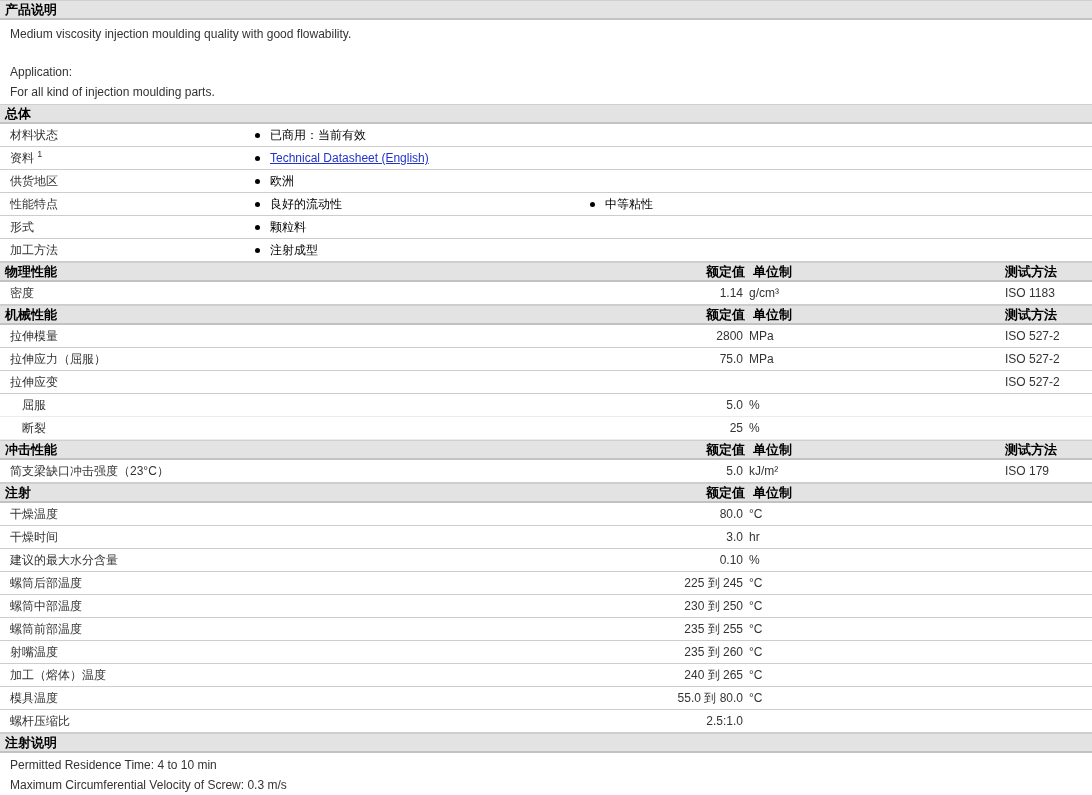 This screenshot has width=1092, height=795. What do you see at coordinates (31, 10) in the screenshot?
I see `section-title: 产品说明` at bounding box center [31, 10].